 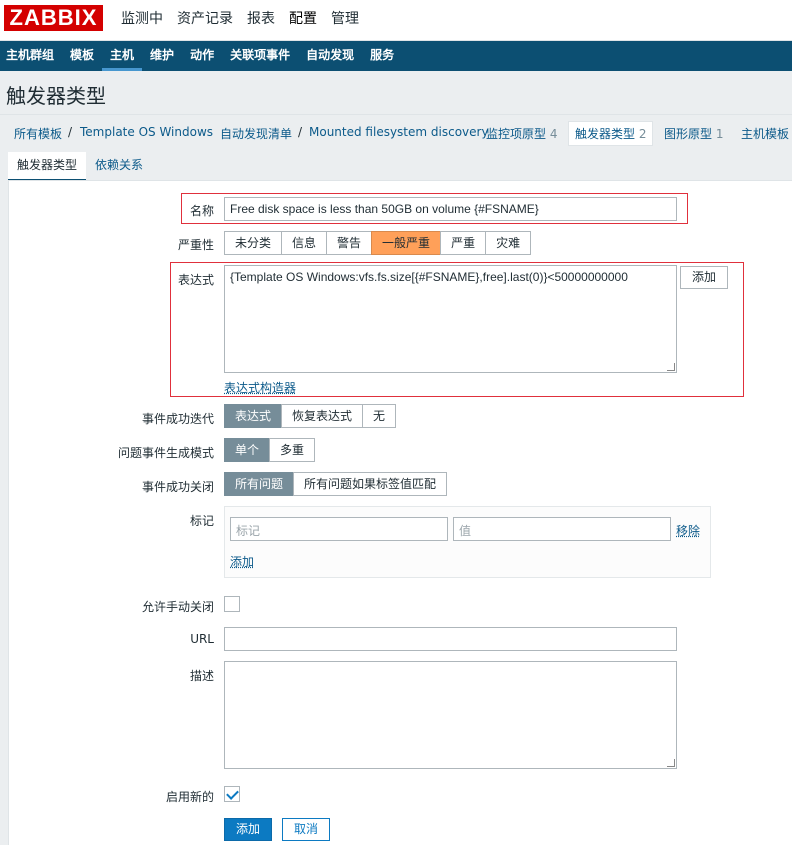 What do you see at coordinates (396, 20) in the screenshot?
I see `top-header: ZABBIX 监测中 资产记录 报表 配置 管理` at bounding box center [396, 20].